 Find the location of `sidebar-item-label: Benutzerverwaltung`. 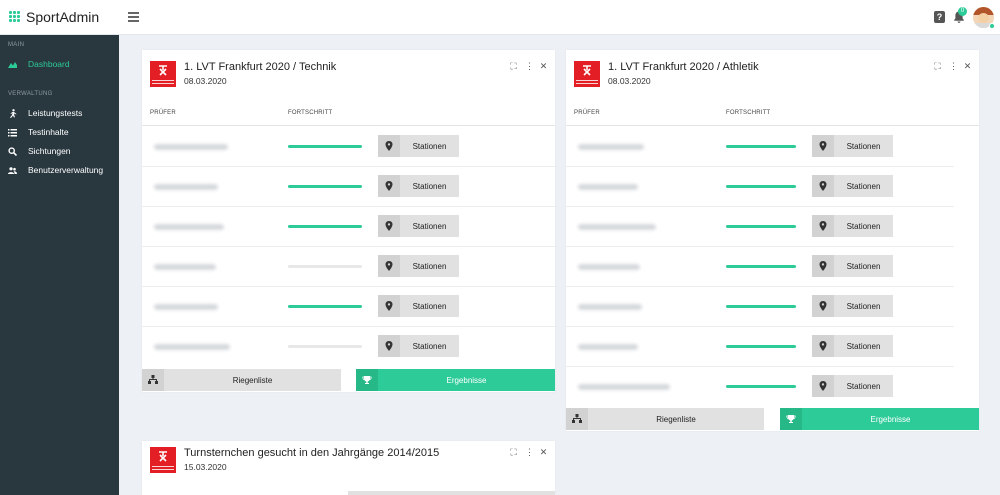

sidebar-item-label: Benutzerverwaltung is located at coordinates (66, 170).